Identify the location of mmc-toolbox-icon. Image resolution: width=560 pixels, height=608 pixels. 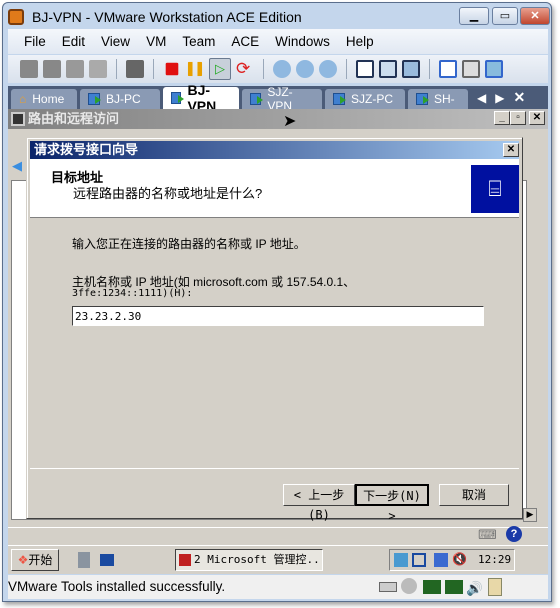
(185, 560).